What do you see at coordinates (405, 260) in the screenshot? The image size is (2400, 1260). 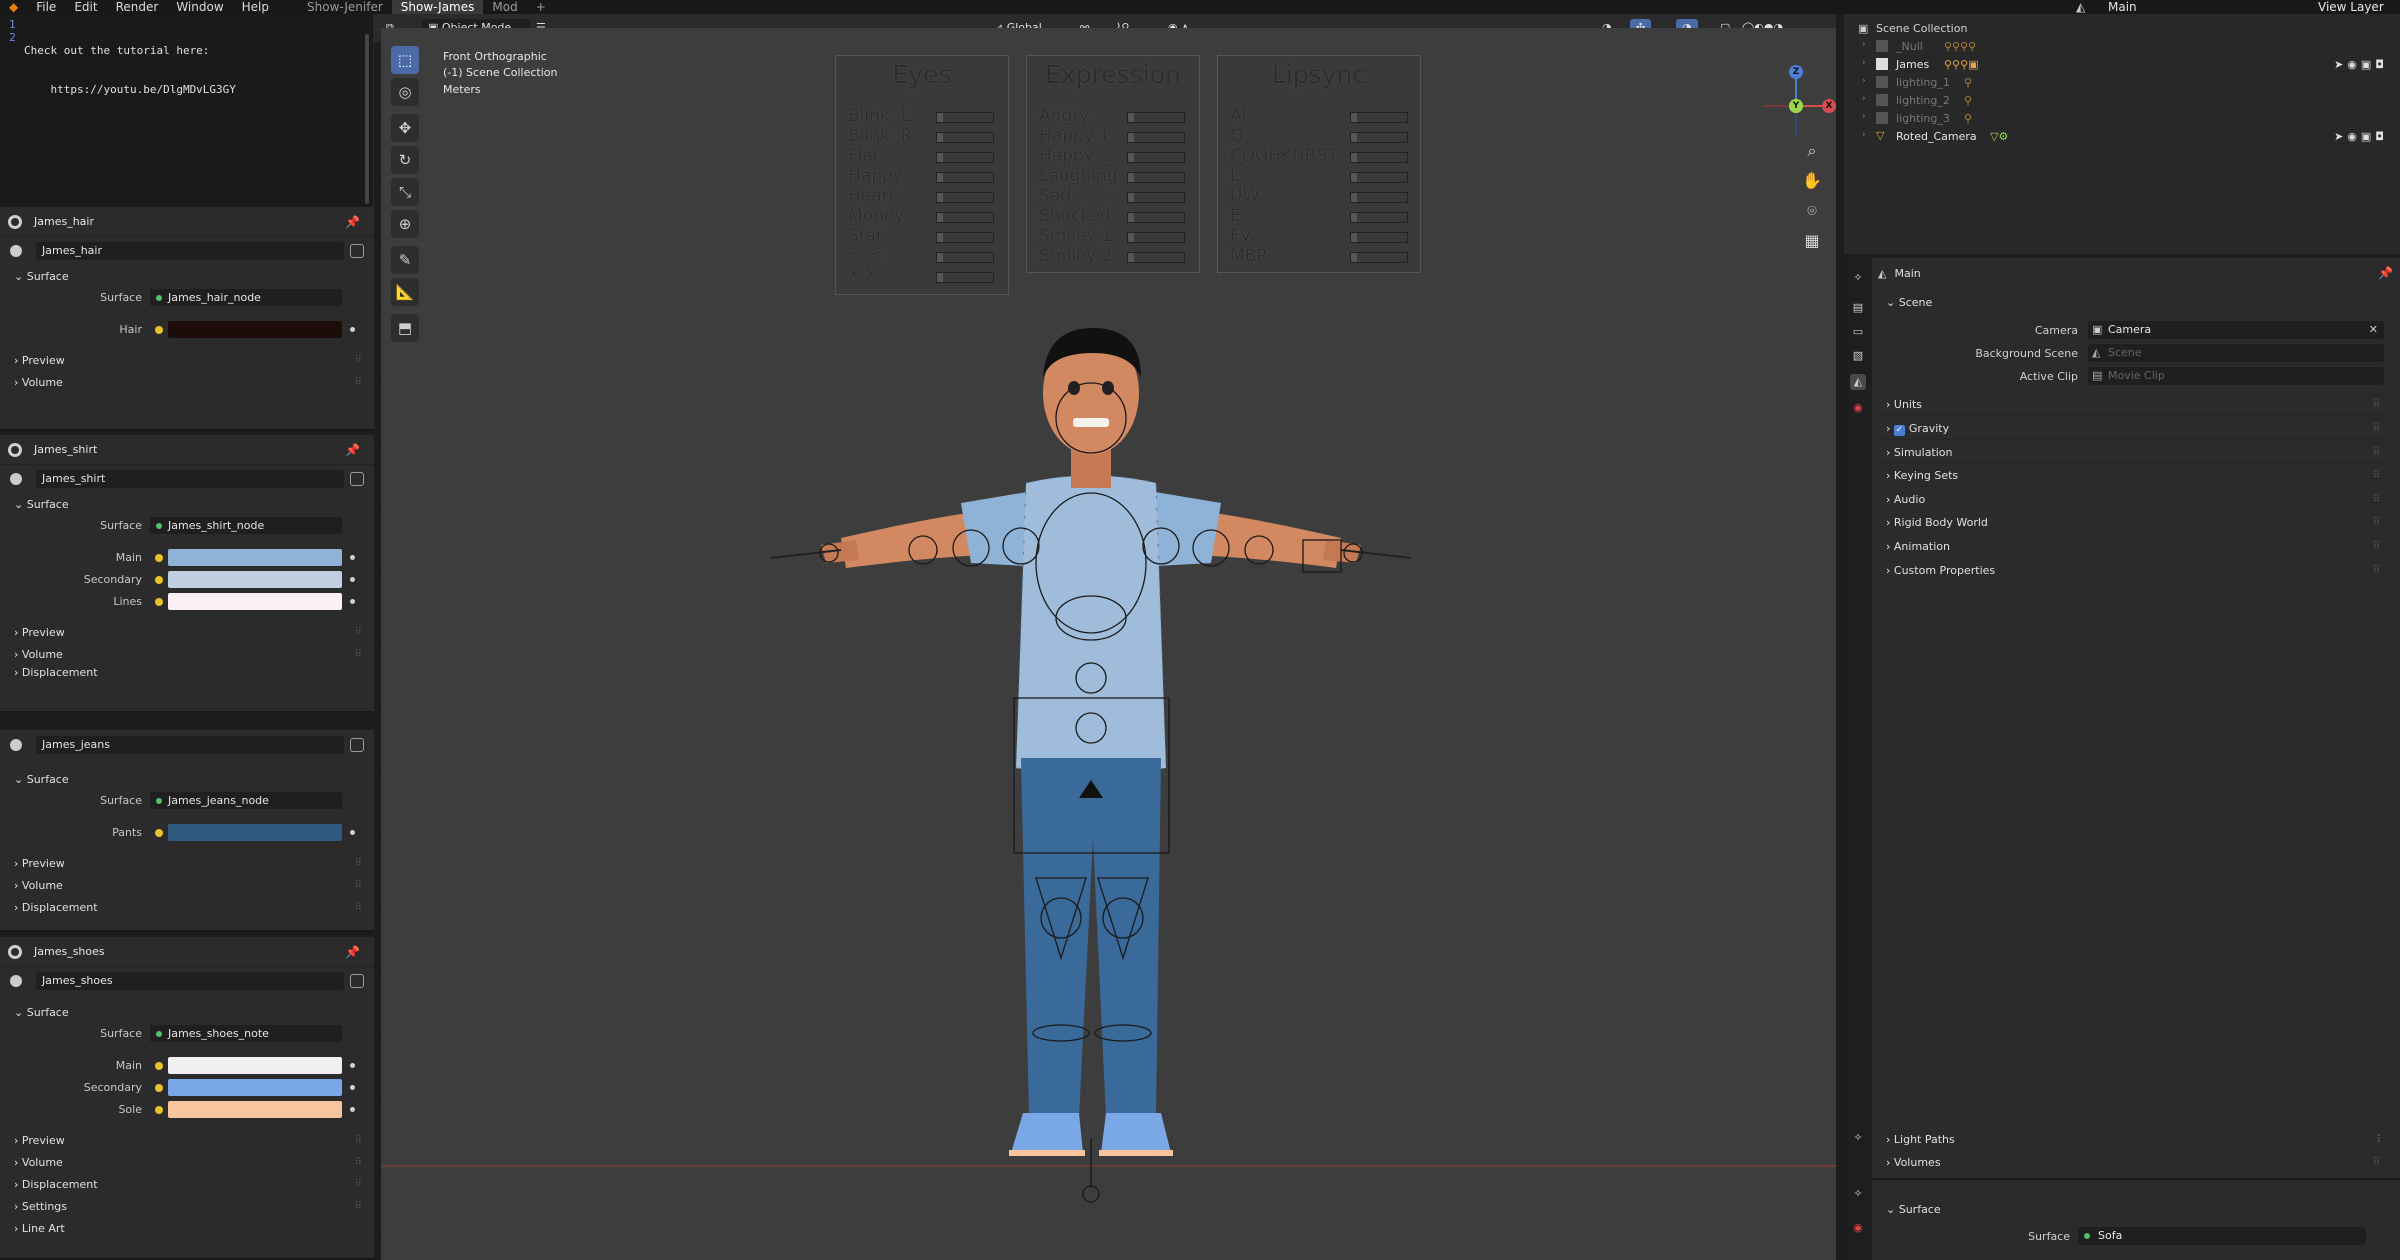 I see `annotate-tool-icon: ✎` at bounding box center [405, 260].